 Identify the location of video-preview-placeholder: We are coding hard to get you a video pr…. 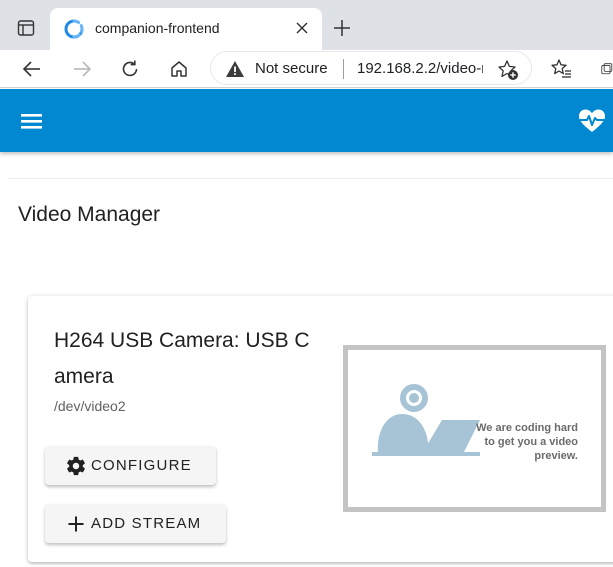
(474, 428).